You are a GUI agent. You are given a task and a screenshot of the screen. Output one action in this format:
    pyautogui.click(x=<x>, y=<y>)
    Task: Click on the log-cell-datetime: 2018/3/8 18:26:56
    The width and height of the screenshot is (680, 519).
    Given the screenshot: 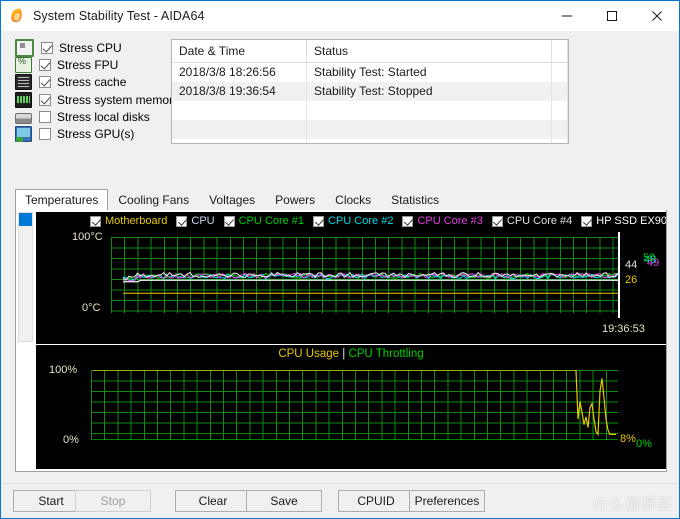 What is the action you would take?
    pyautogui.click(x=239, y=72)
    